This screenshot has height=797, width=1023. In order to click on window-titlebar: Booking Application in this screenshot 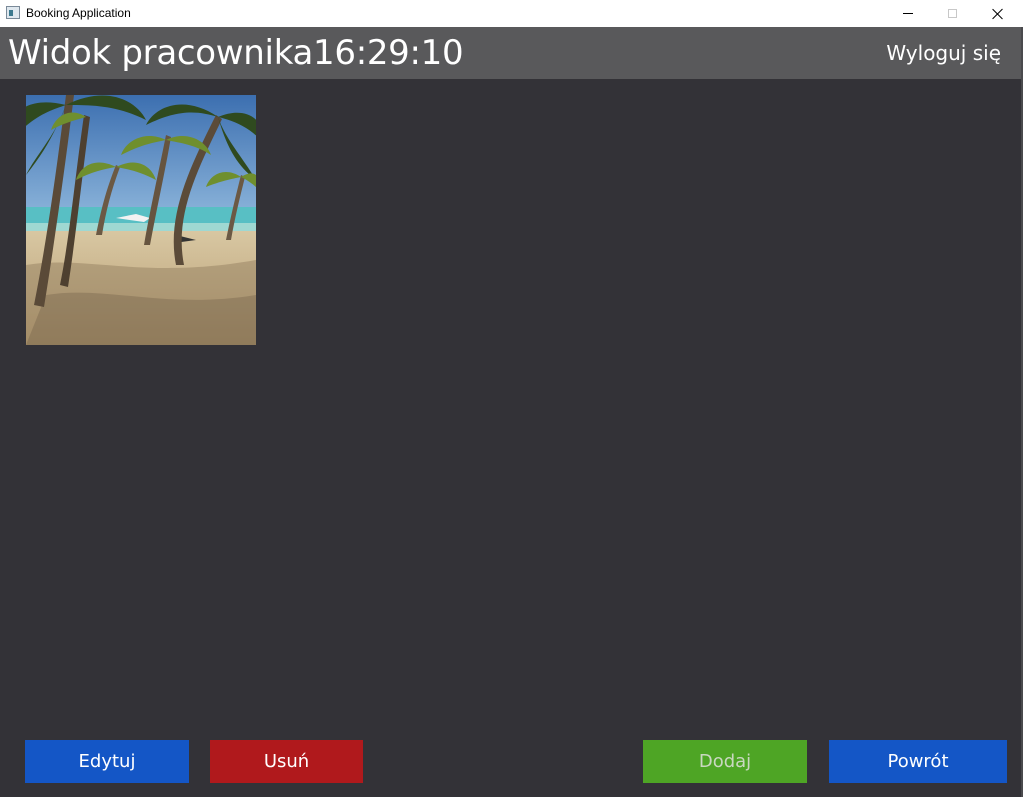, I will do `click(511, 13)`.